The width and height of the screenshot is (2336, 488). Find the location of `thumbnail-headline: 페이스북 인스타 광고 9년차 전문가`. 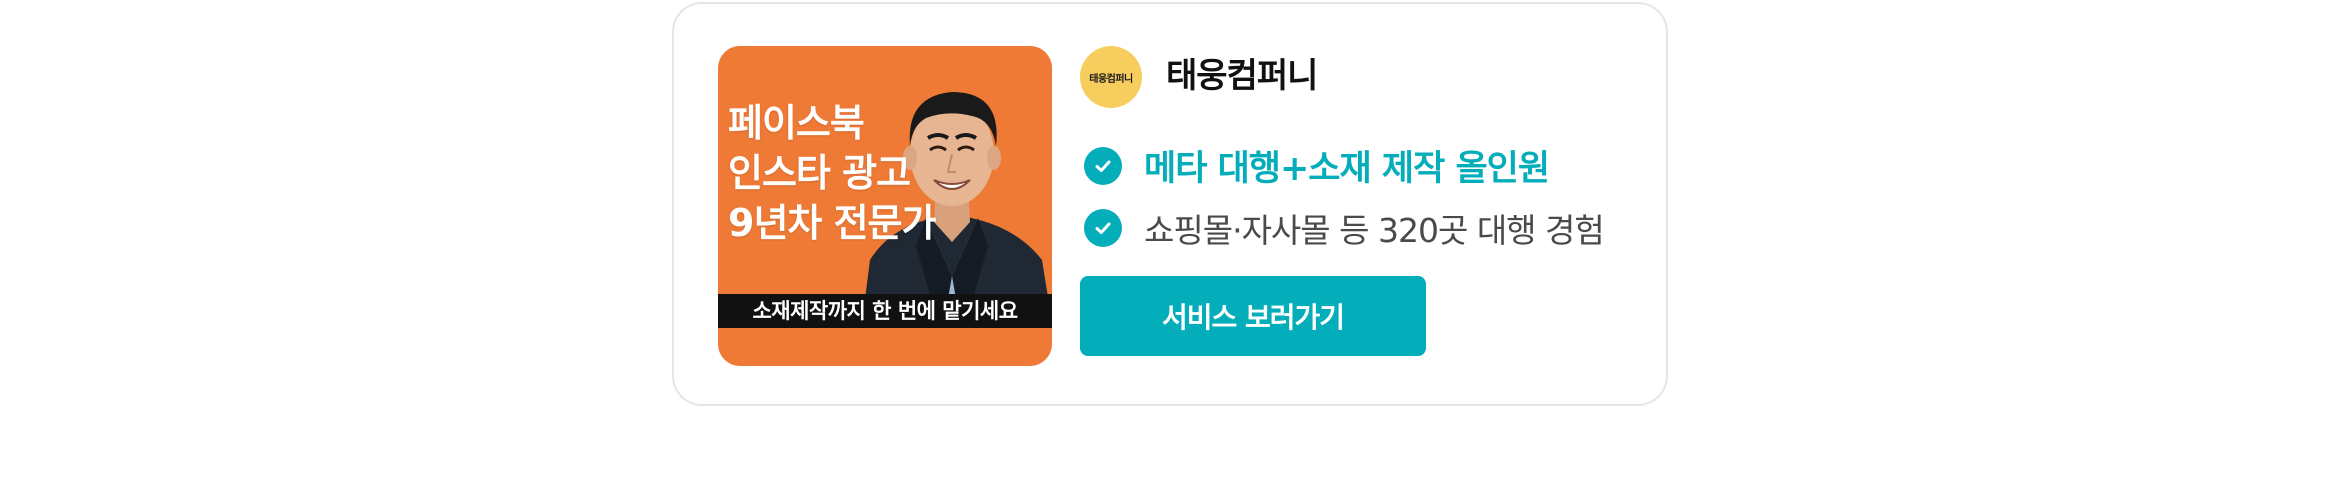

thumbnail-headline: 페이스북 인스타 광고 9년차 전문가 is located at coordinates (832, 173).